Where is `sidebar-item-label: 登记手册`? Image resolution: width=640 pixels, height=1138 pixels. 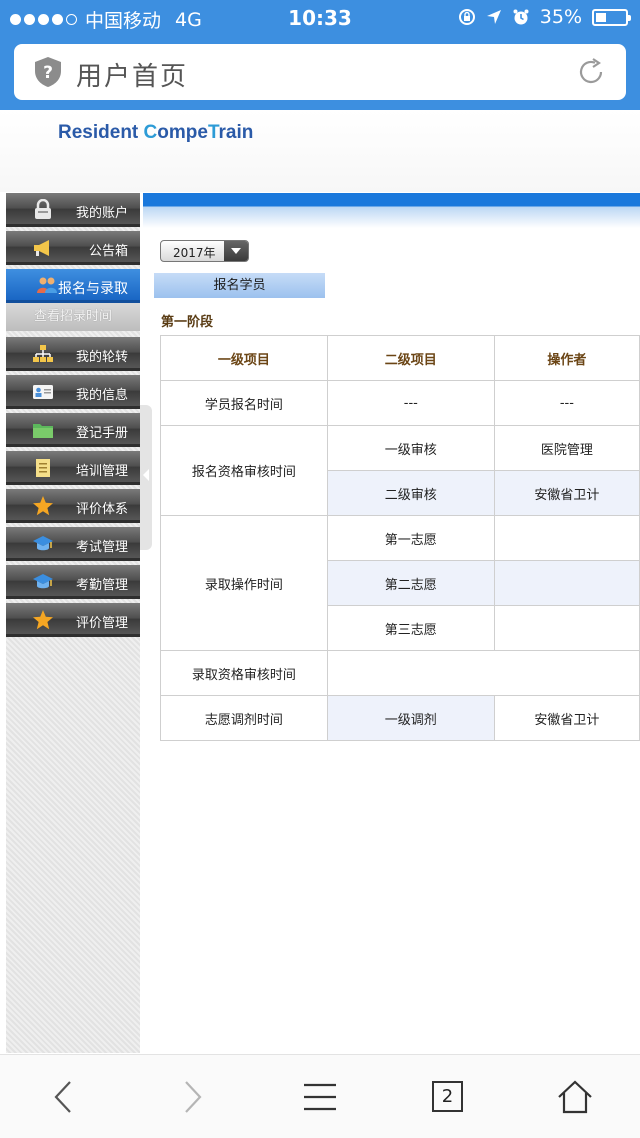 sidebar-item-label: 登记手册 is located at coordinates (101, 433).